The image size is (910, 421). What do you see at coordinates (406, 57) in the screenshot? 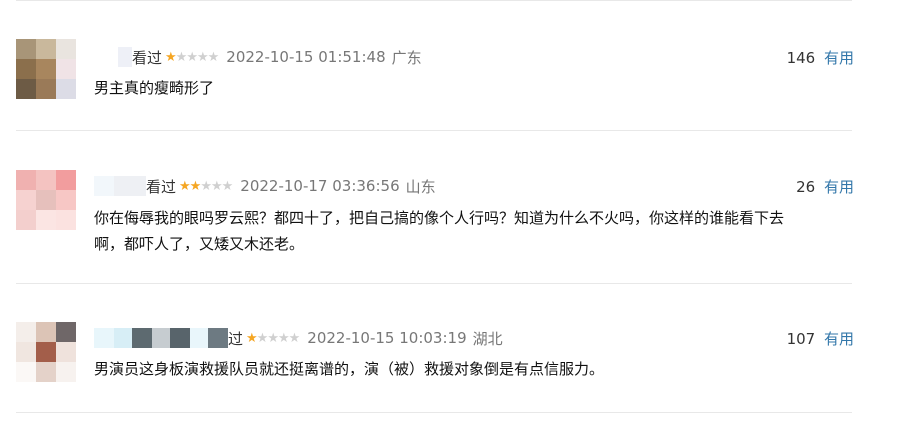
I see `comment-location: 广东` at bounding box center [406, 57].